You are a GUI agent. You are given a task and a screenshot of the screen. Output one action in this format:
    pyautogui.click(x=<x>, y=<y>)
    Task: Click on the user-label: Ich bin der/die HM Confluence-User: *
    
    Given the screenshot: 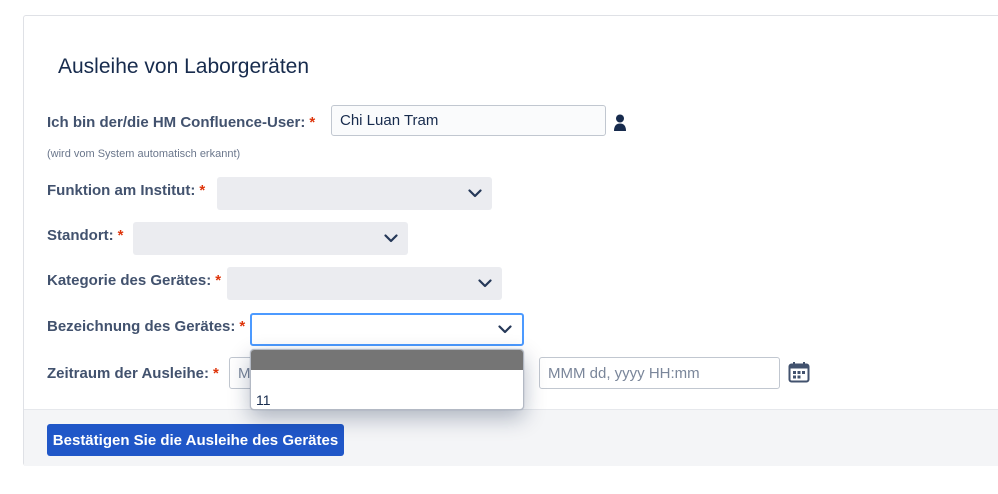 What is the action you would take?
    pyautogui.click(x=181, y=122)
    